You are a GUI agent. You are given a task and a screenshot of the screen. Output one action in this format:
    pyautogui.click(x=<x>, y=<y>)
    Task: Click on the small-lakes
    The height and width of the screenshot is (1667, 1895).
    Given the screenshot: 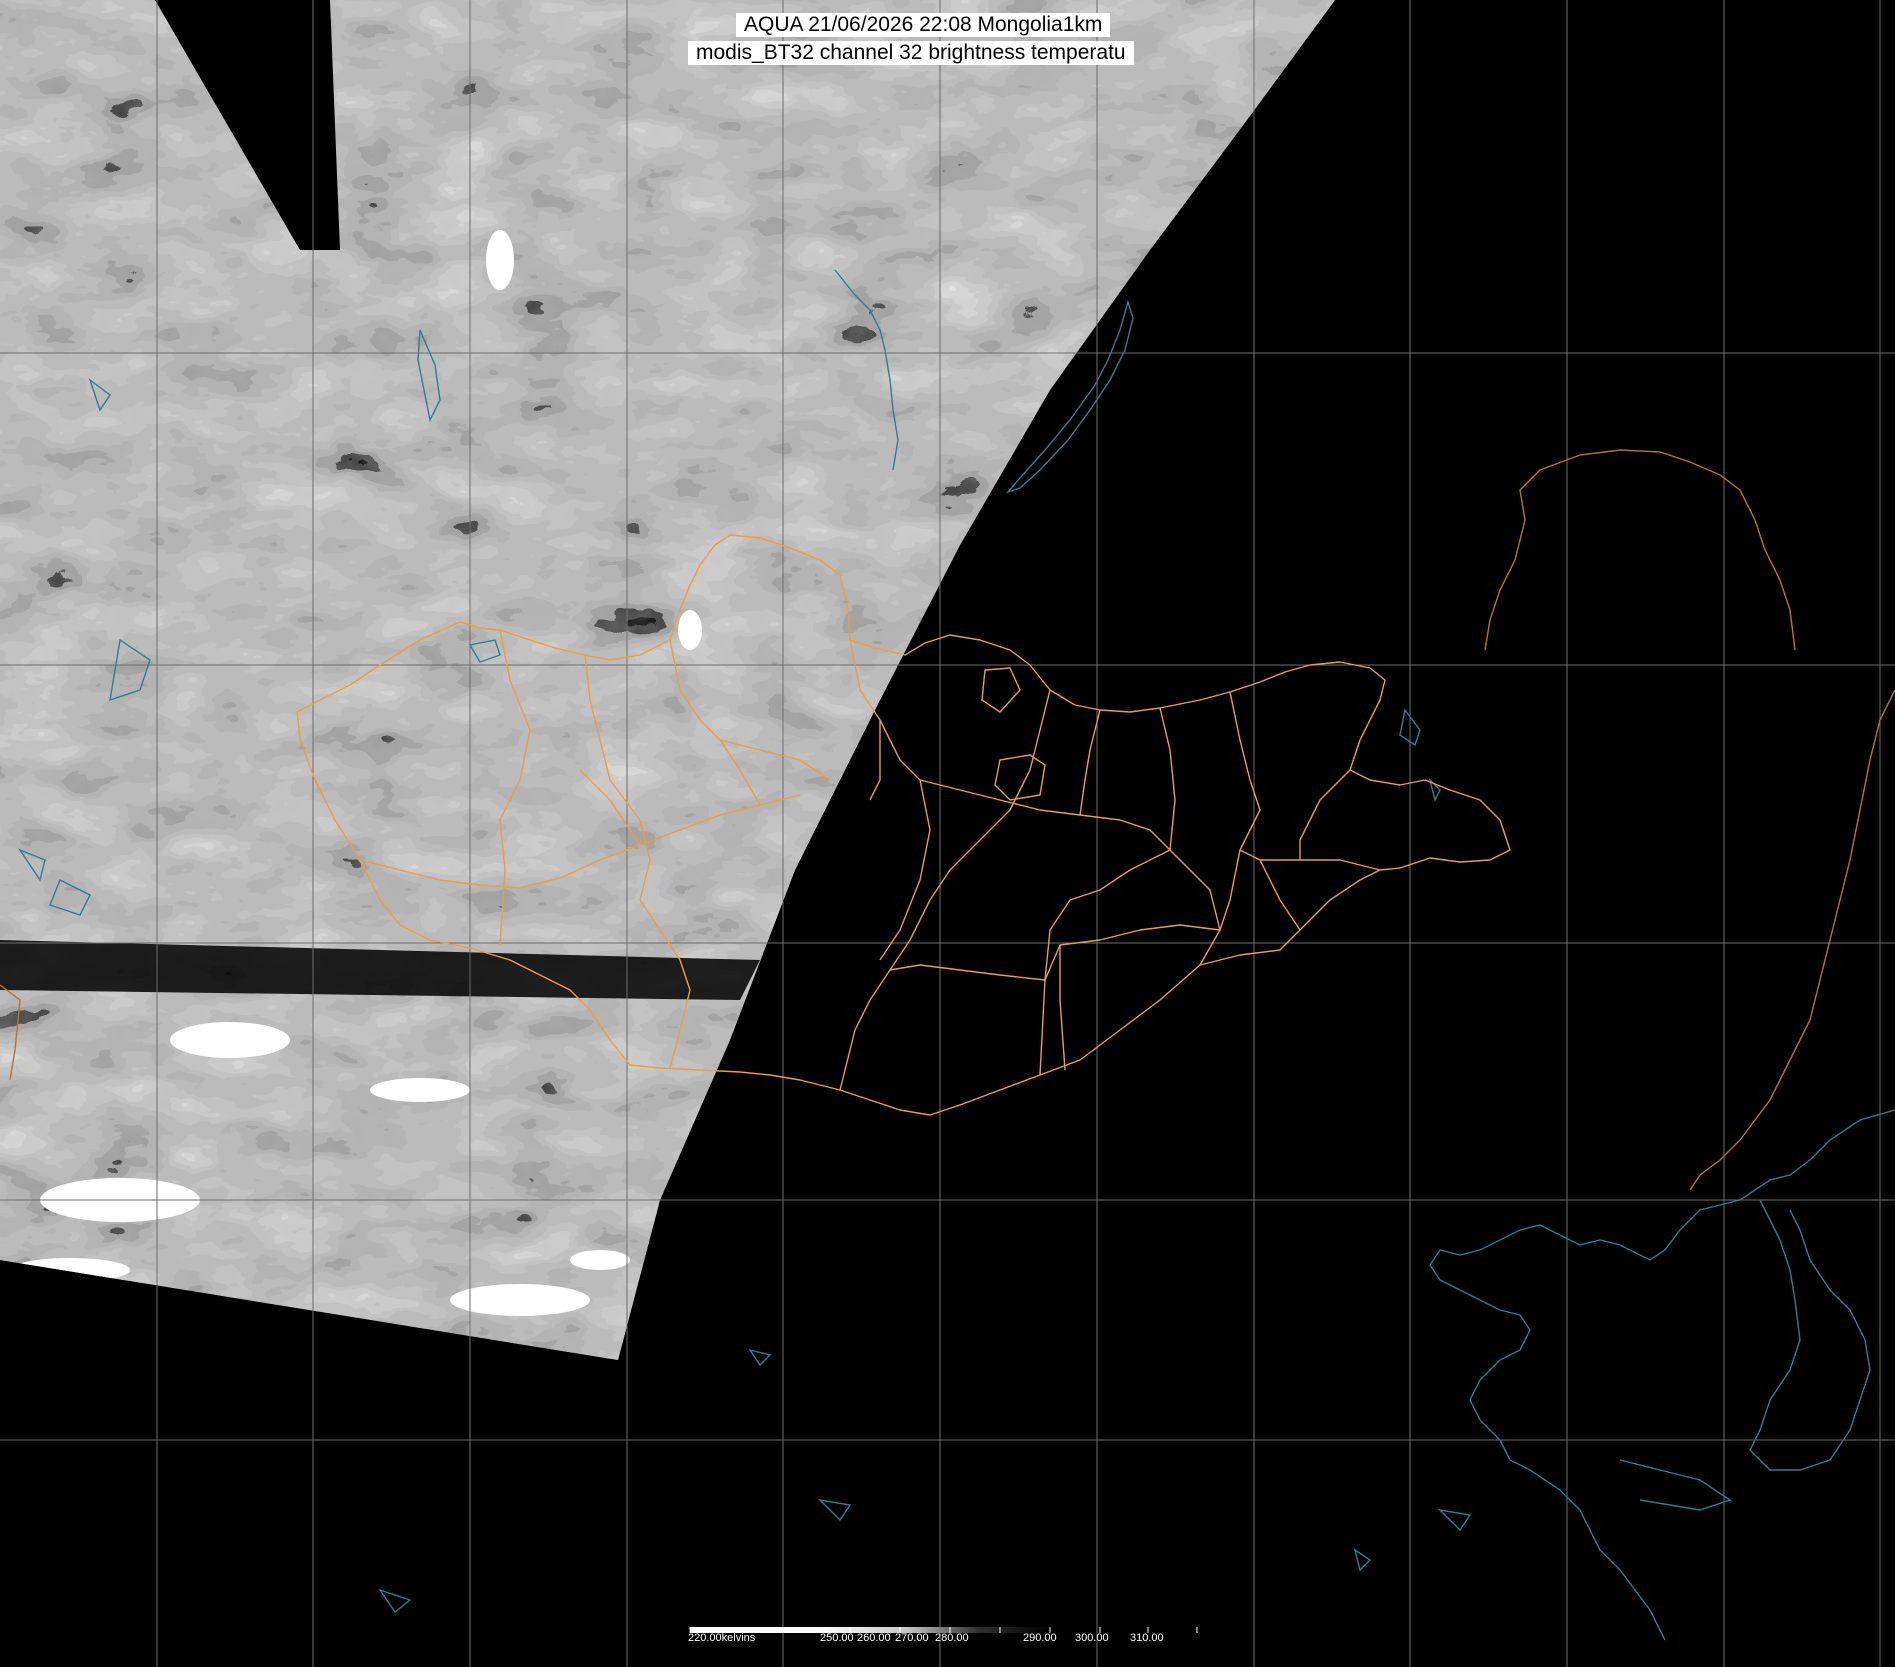 What is the action you would take?
    pyautogui.click(x=925, y=1481)
    